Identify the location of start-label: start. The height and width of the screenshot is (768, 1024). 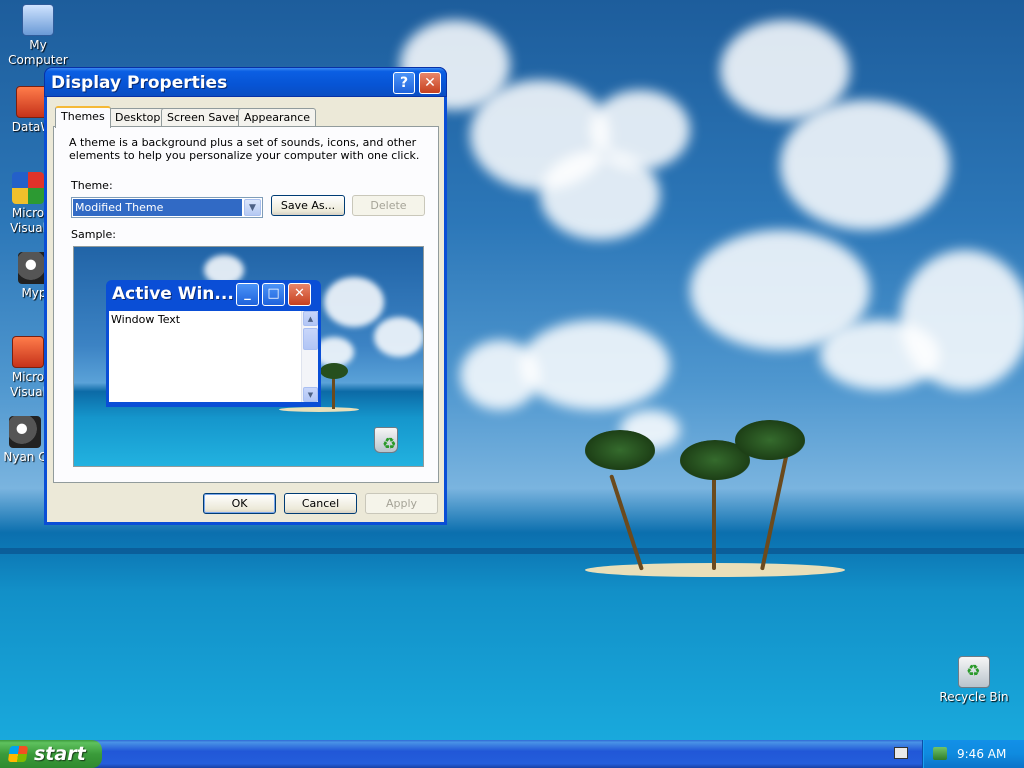
(60, 754).